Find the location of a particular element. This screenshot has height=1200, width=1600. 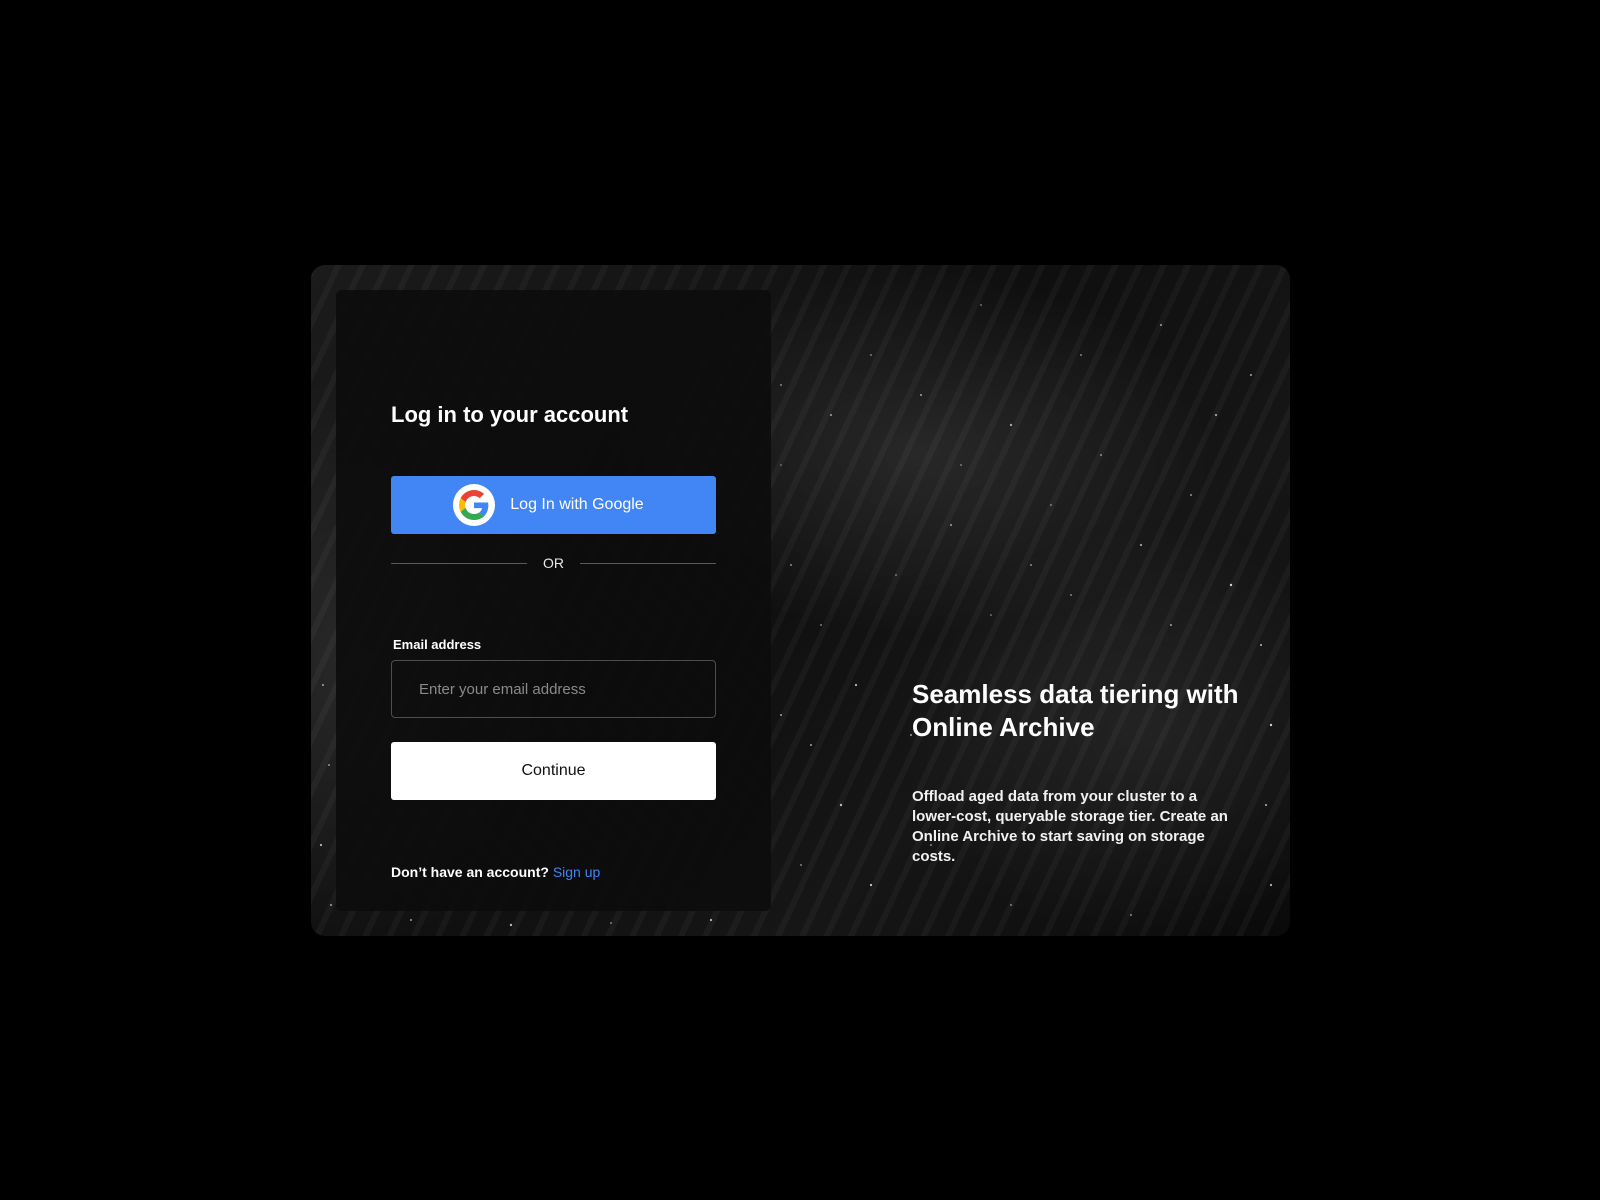

divider-line-left is located at coordinates (459, 563).